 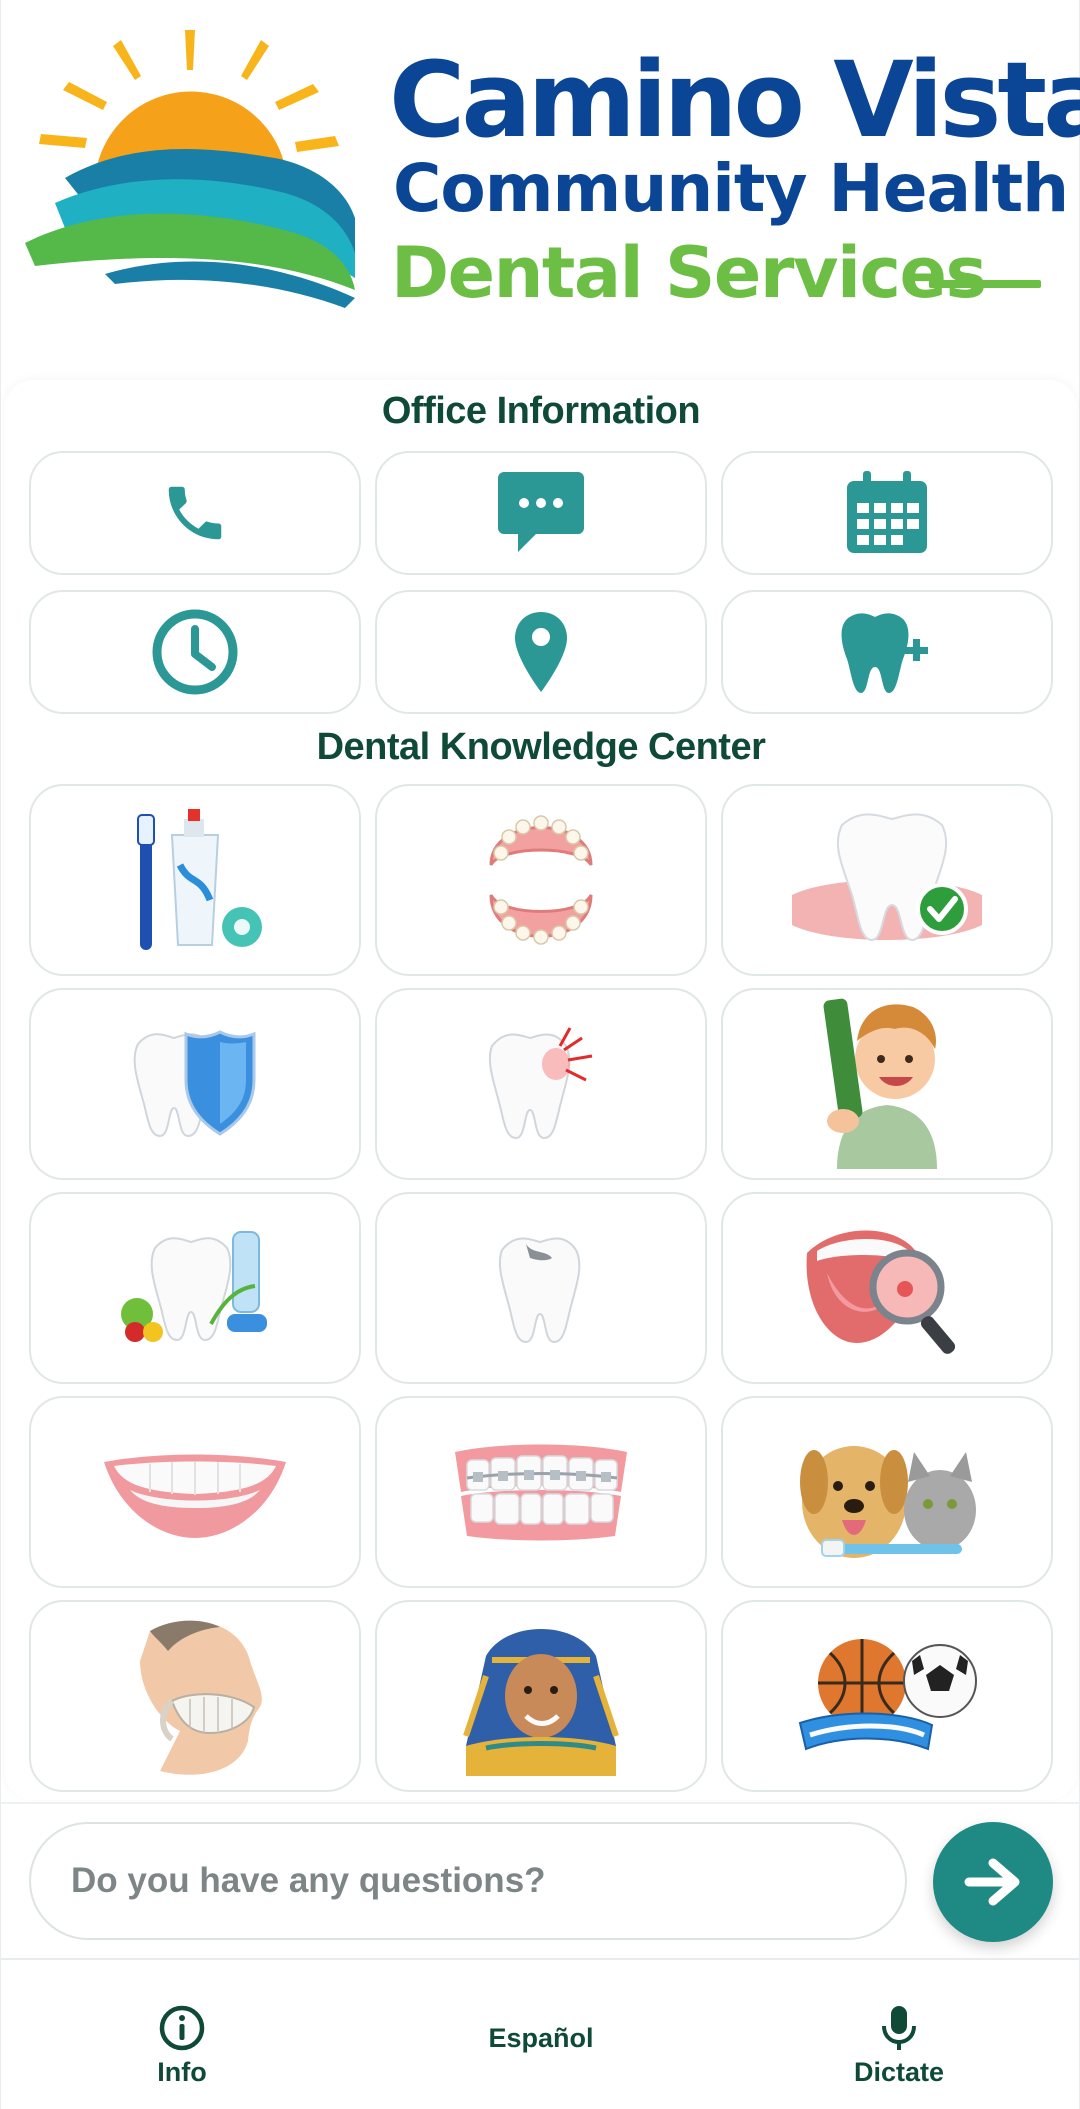 I want to click on tooth-plus-icon, so click(x=884, y=653).